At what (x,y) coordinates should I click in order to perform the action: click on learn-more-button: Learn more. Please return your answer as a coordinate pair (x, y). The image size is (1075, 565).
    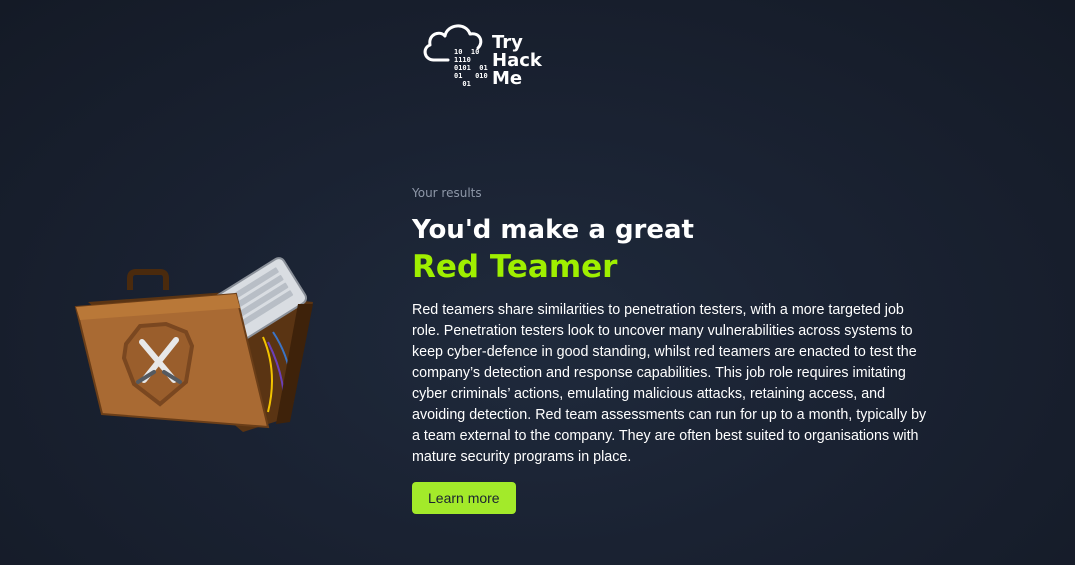
    Looking at the image, I should click on (464, 498).